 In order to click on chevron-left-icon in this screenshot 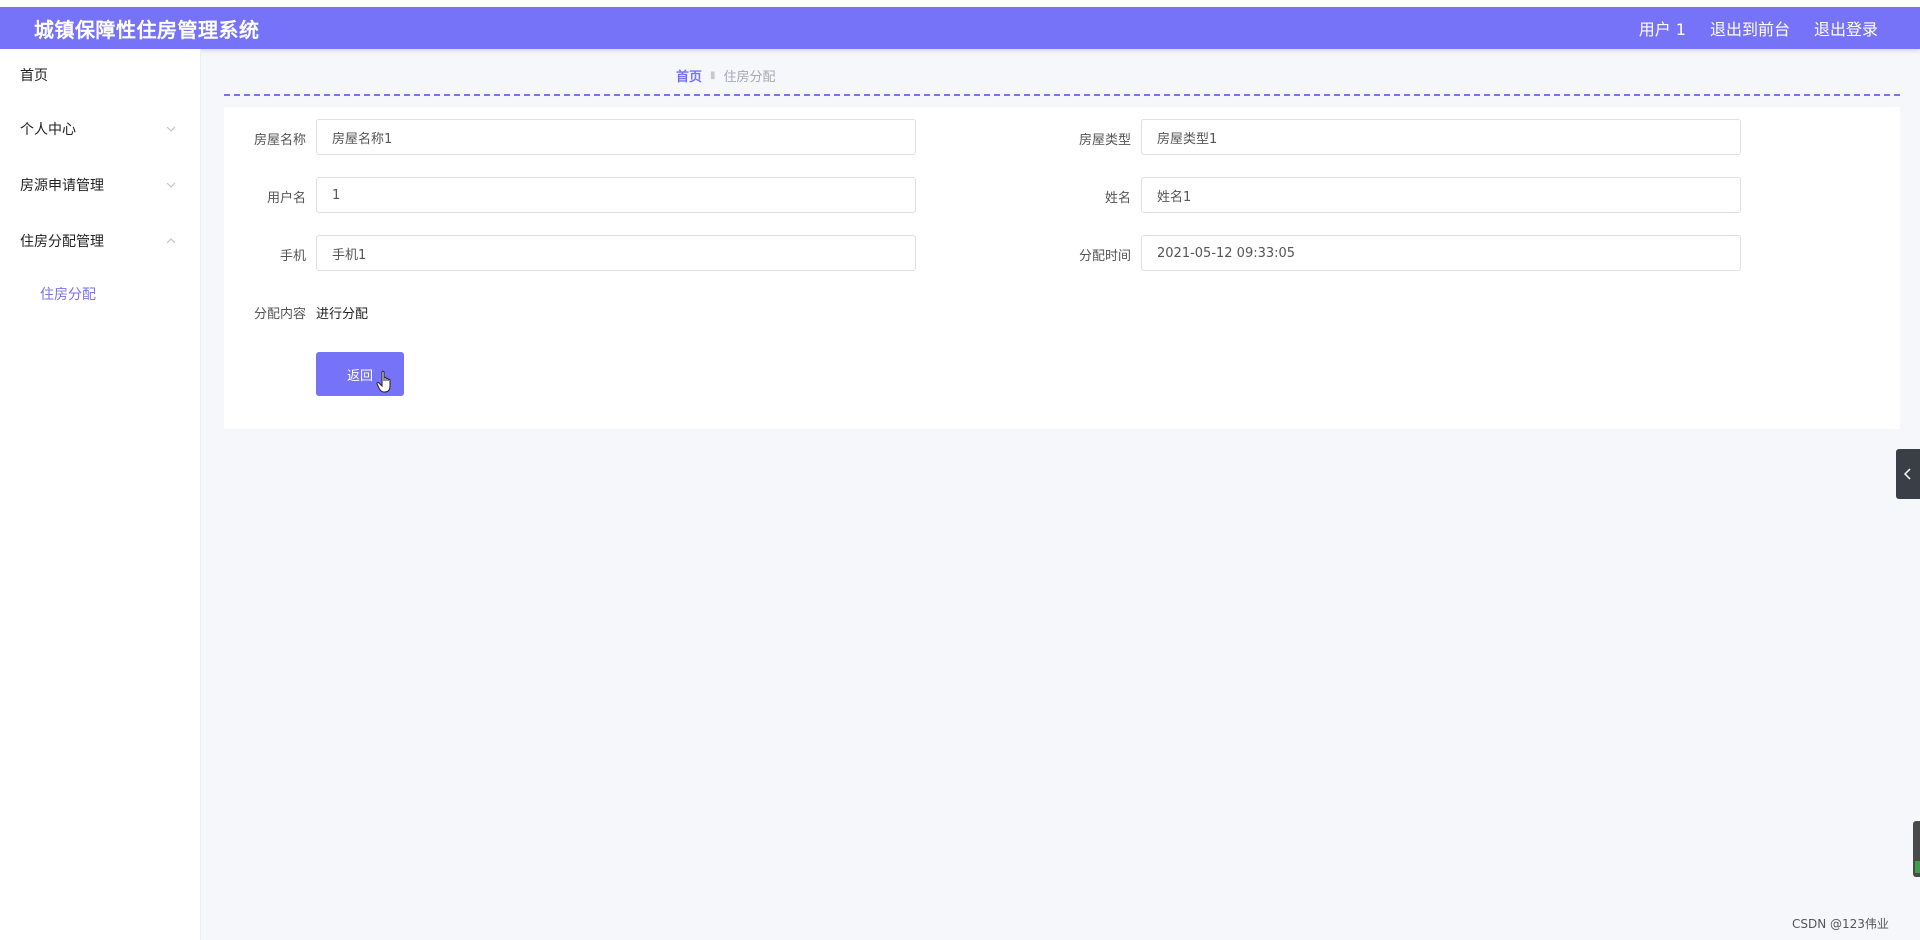, I will do `click(1907, 474)`.